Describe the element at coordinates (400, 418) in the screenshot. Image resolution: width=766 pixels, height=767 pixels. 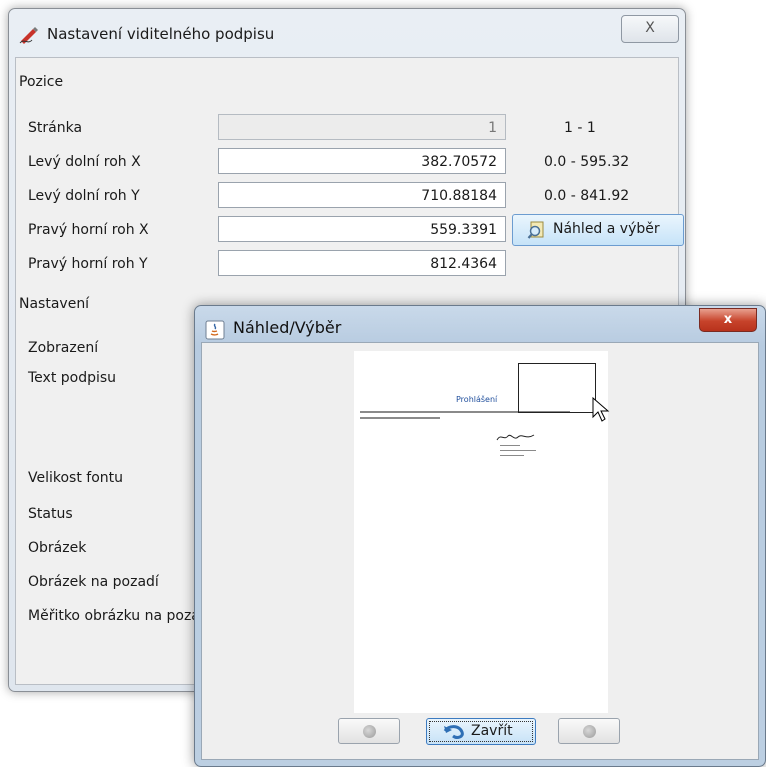
I see `page-text-line` at that location.